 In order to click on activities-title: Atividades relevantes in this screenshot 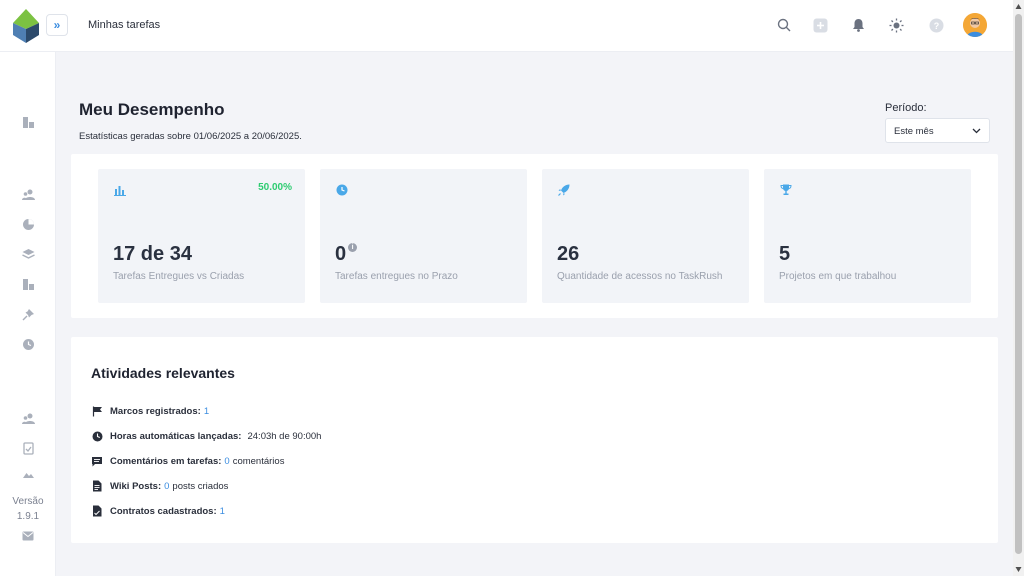, I will do `click(163, 373)`.